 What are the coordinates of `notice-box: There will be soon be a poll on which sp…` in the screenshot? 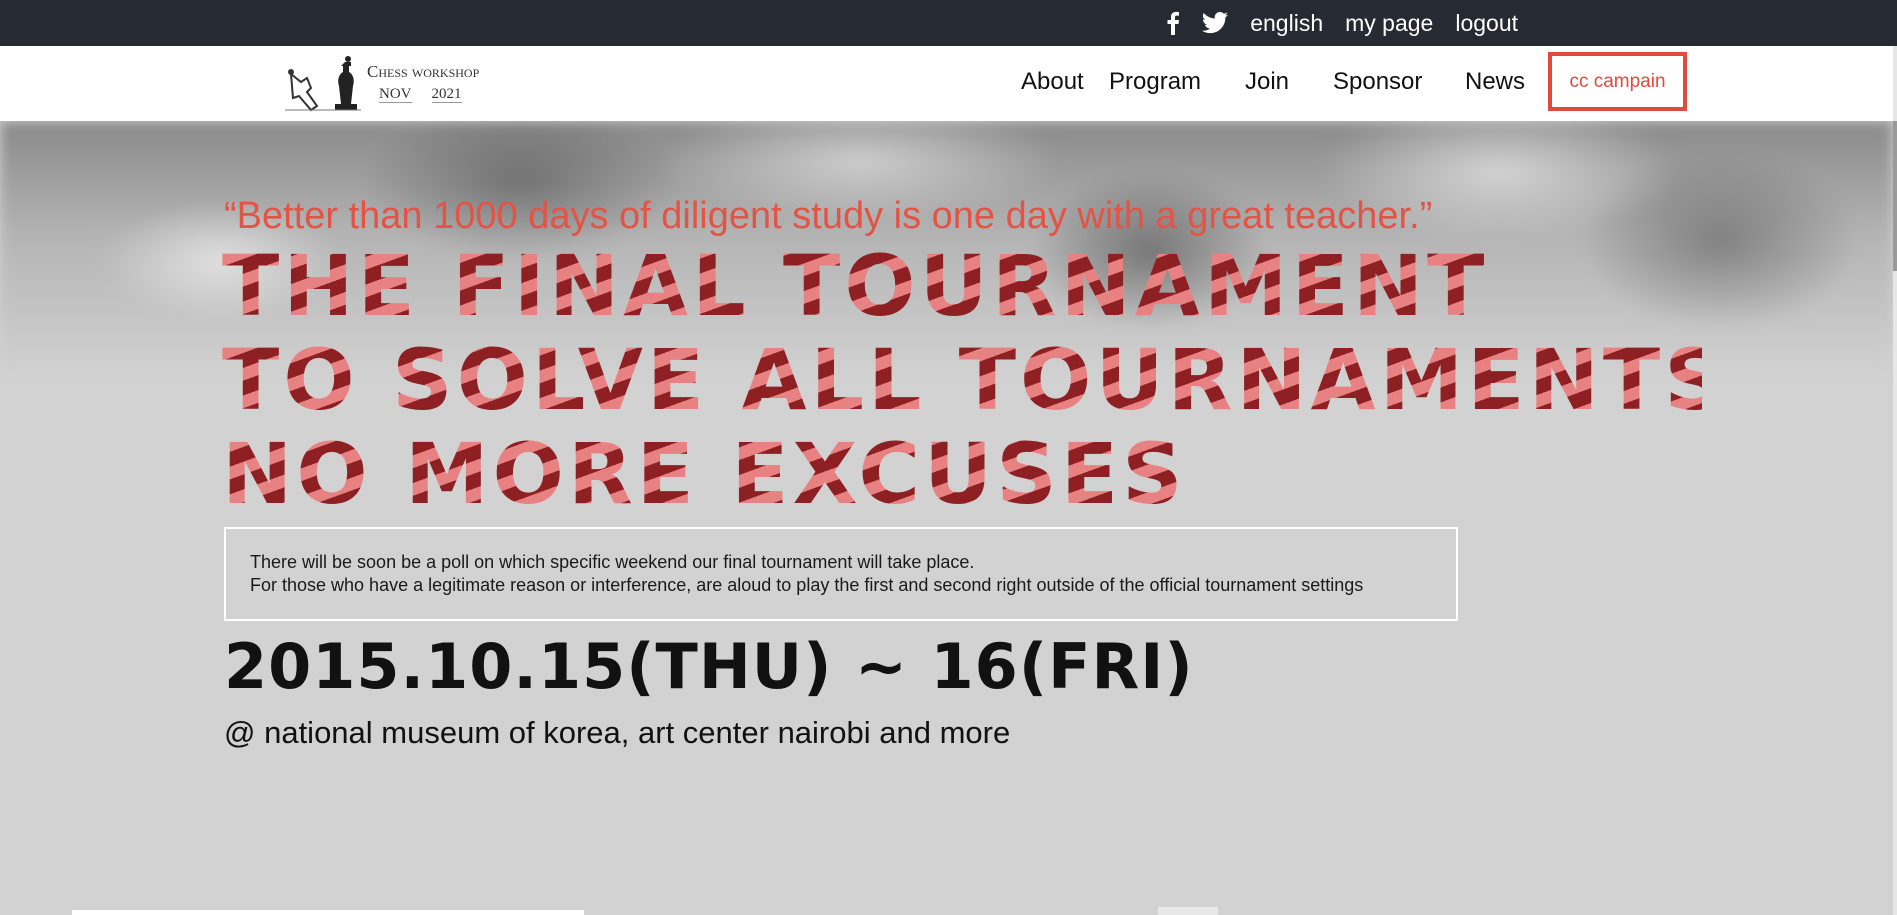 It's located at (841, 574).